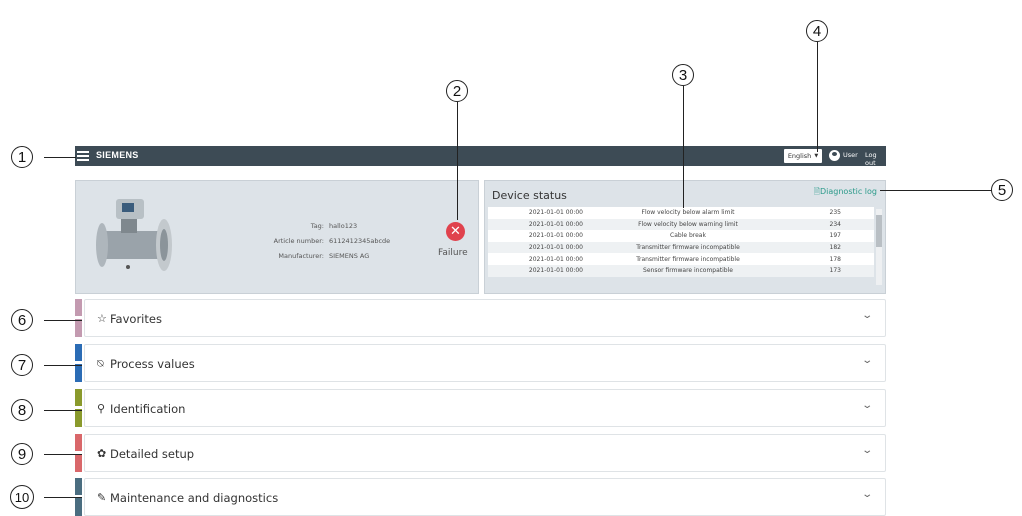  What do you see at coordinates (194, 498) in the screenshot?
I see `section-label: Maintenance and diagnostics` at bounding box center [194, 498].